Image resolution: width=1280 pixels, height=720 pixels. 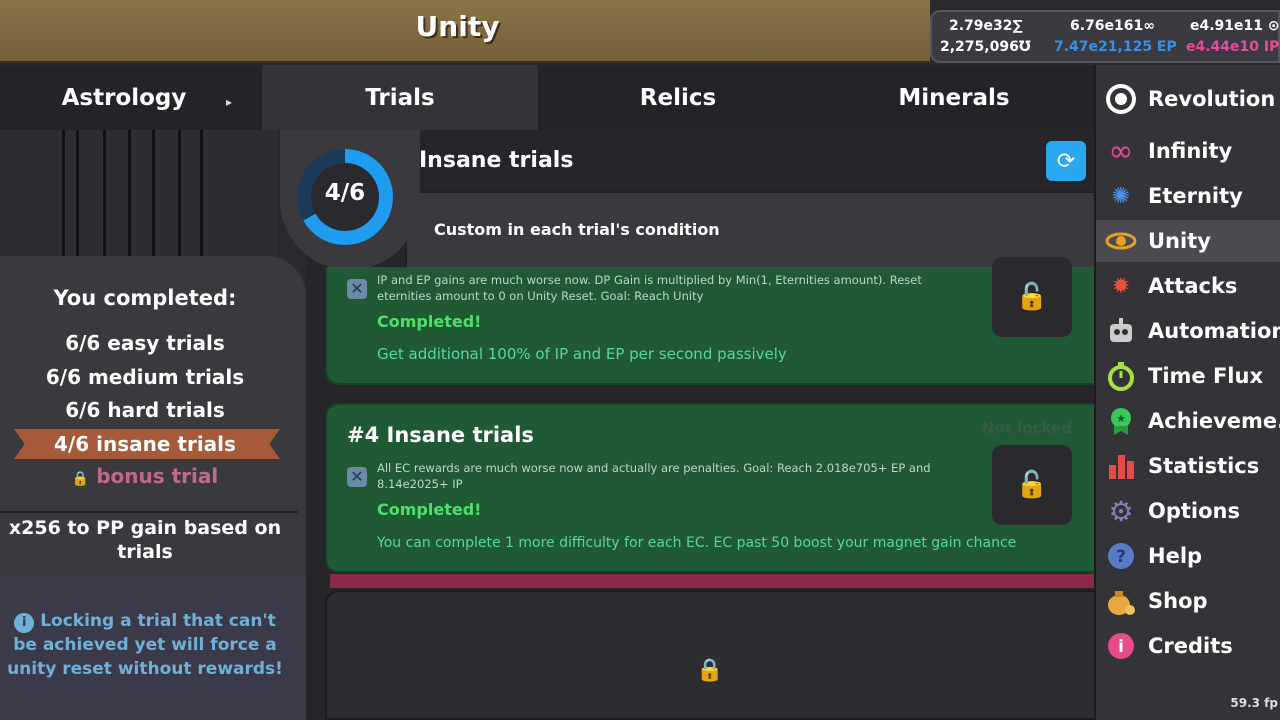 I want to click on fps-counter: 59.3 fp, so click(x=1254, y=703).